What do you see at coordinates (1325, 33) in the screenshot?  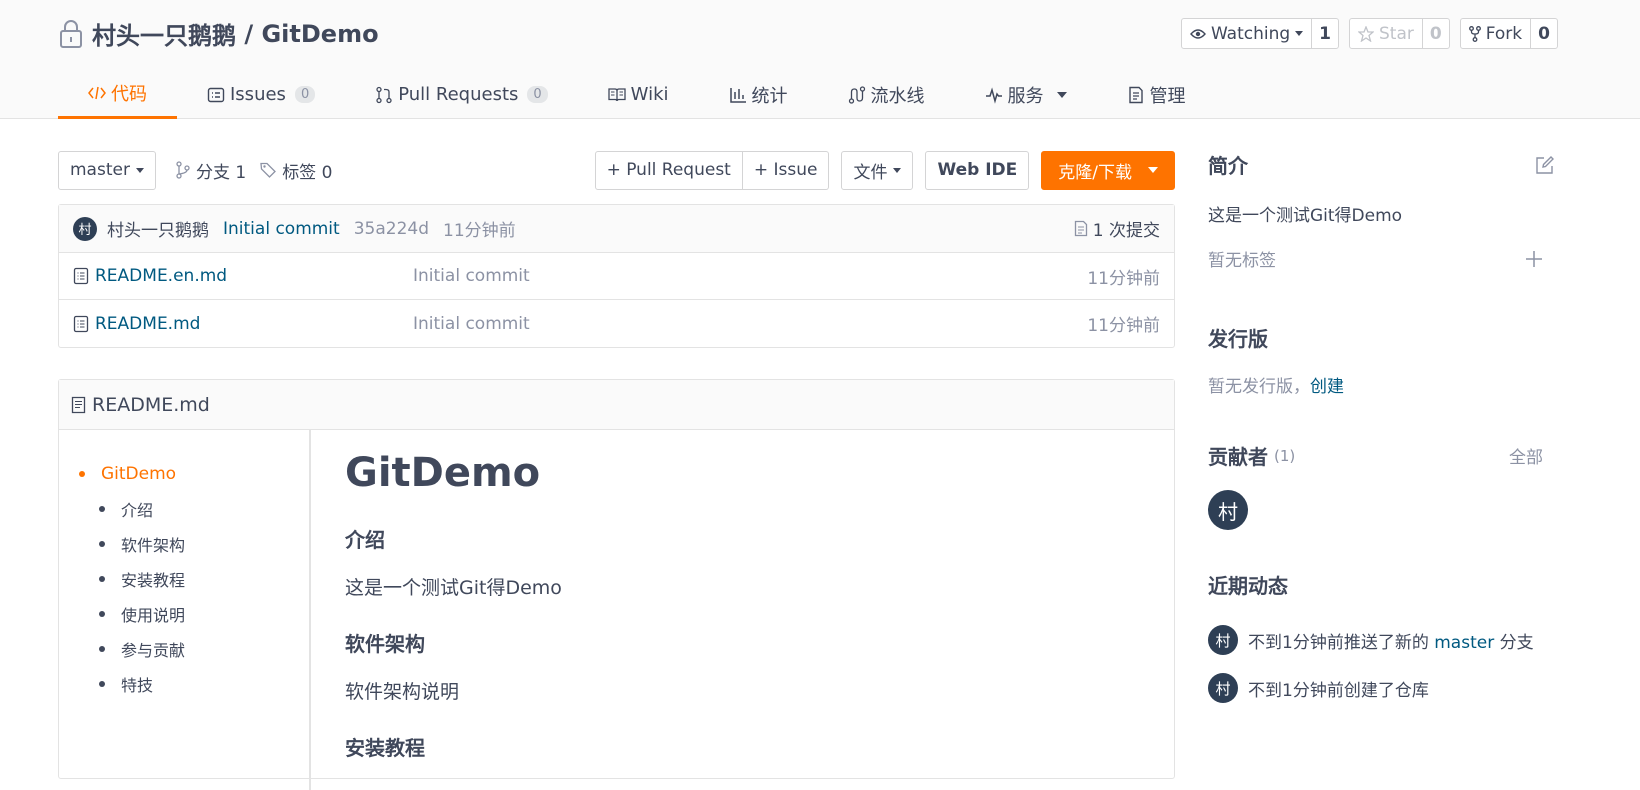 I see `watch-count: 1` at bounding box center [1325, 33].